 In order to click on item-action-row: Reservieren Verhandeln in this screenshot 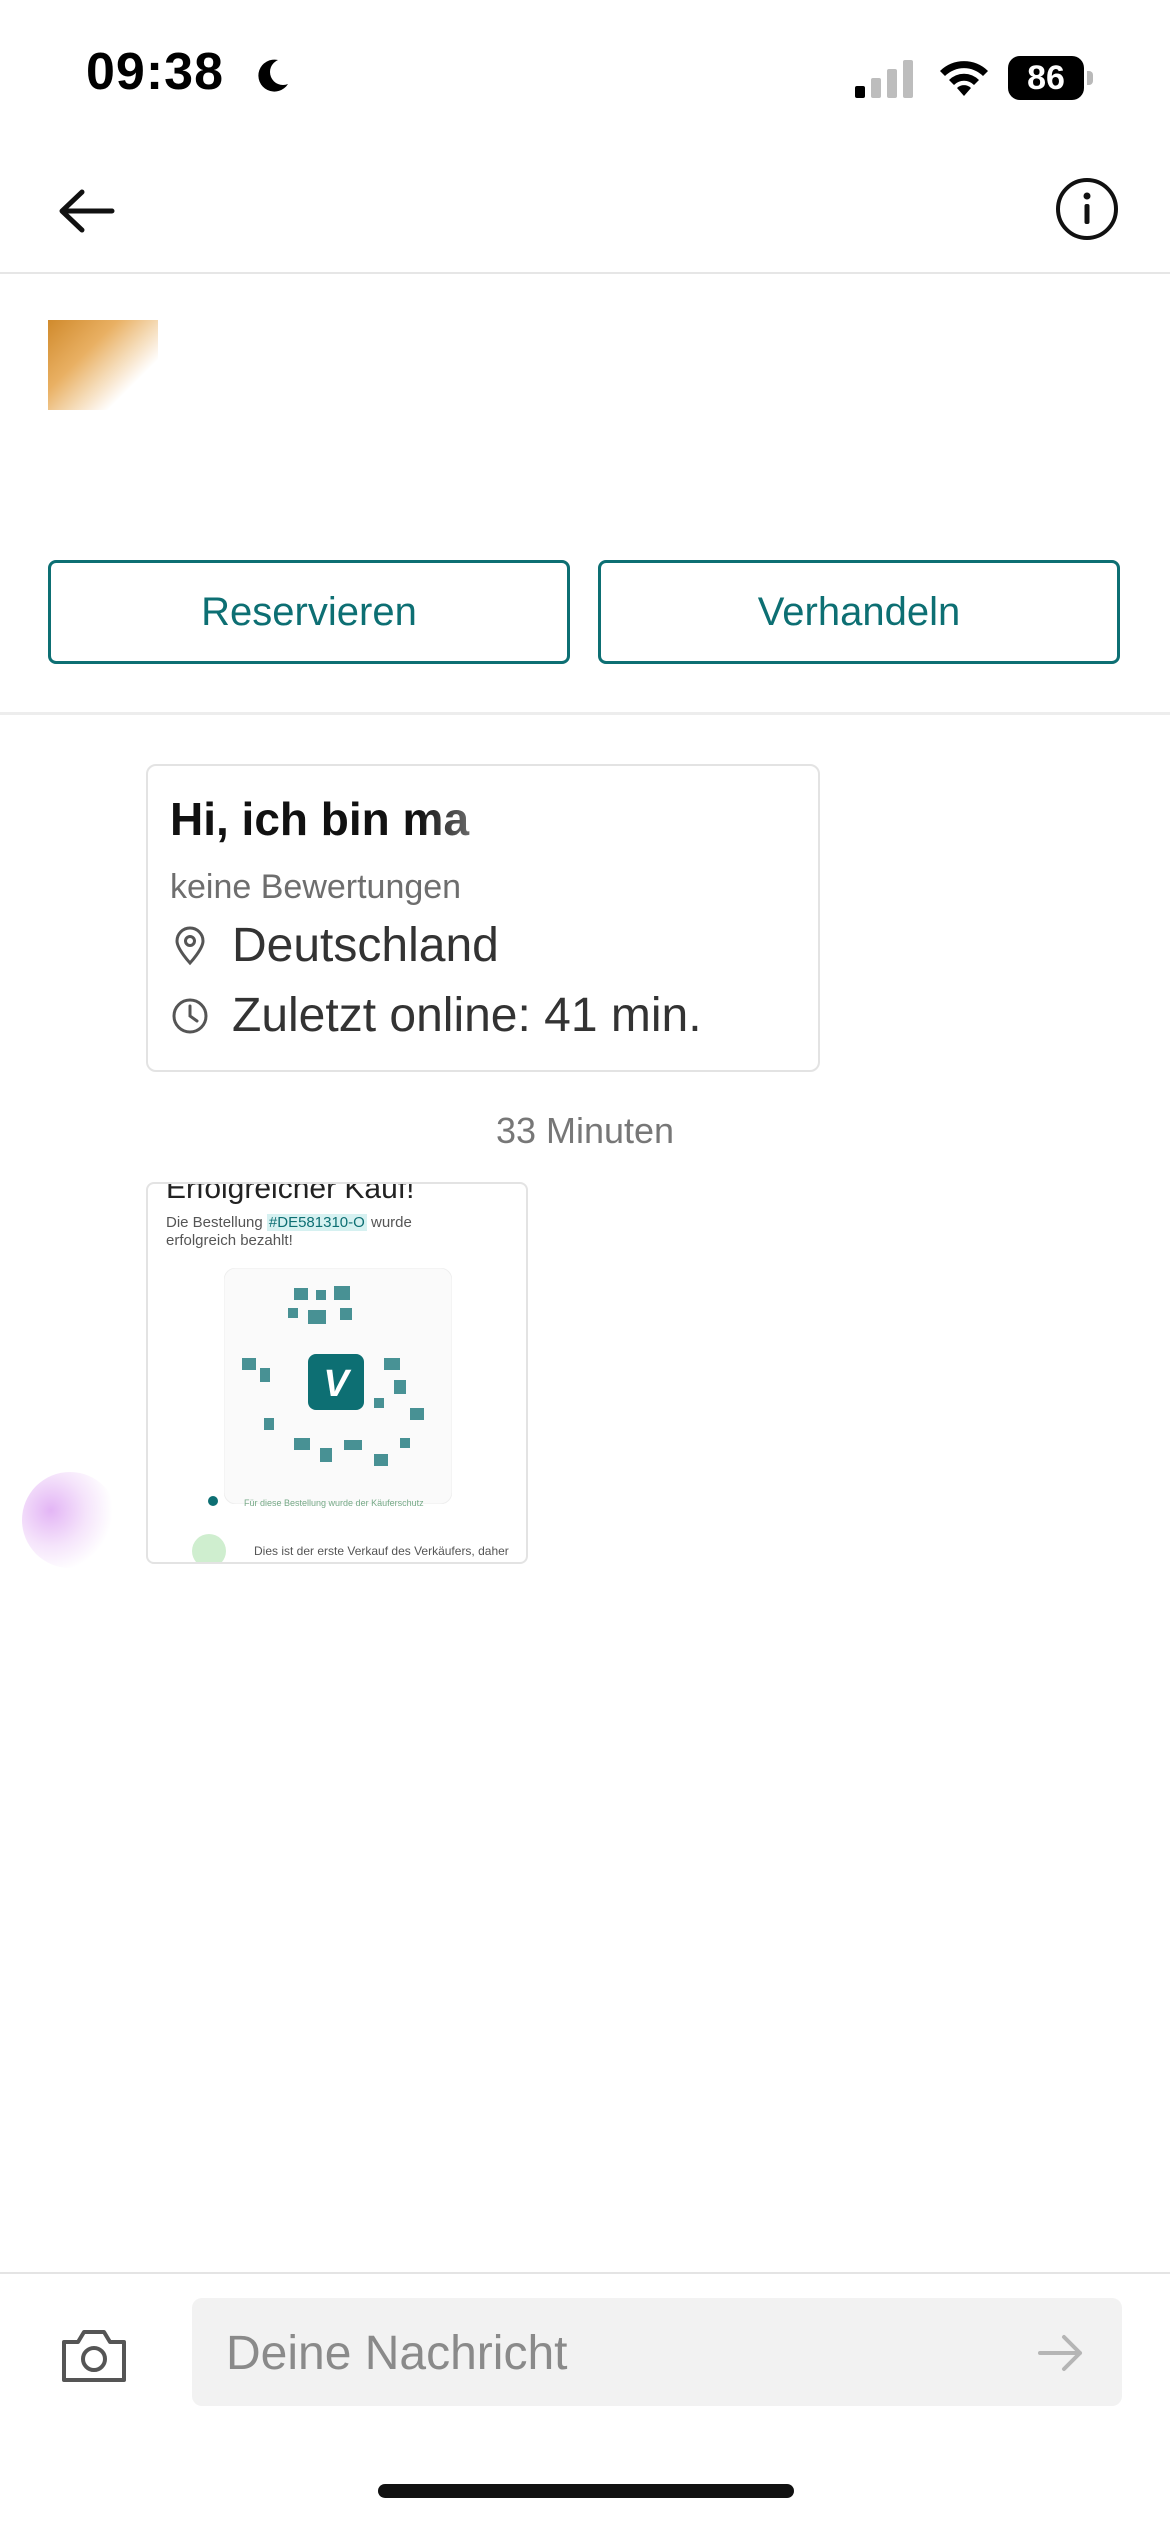, I will do `click(585, 614)`.